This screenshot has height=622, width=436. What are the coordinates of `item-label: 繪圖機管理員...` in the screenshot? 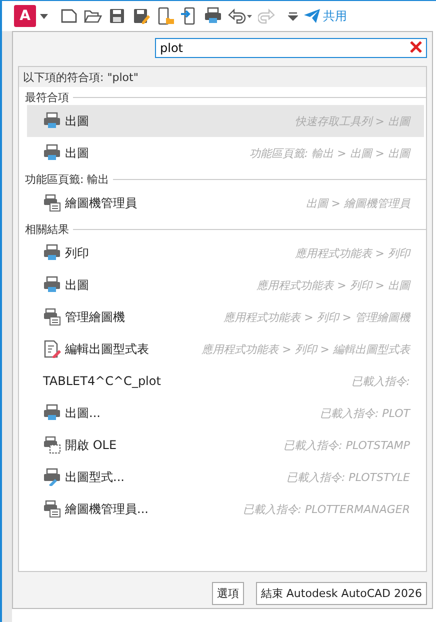 It's located at (106, 509).